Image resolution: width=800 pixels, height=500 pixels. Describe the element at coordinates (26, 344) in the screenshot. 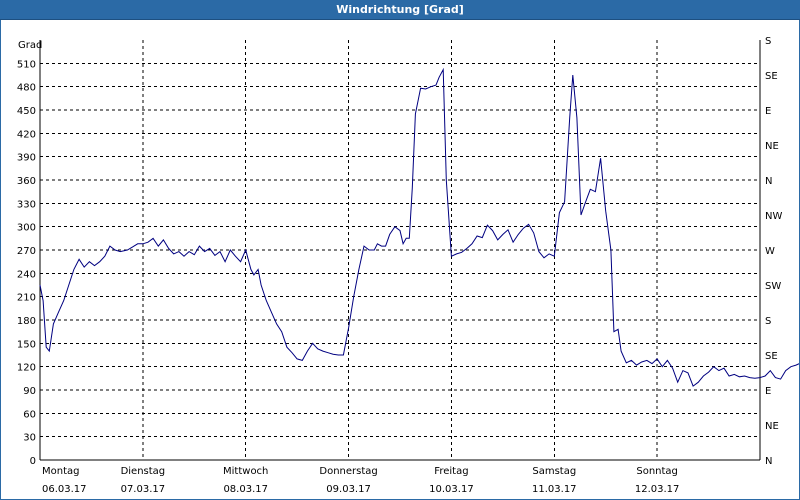

I see `y-tick-label: 150` at that location.